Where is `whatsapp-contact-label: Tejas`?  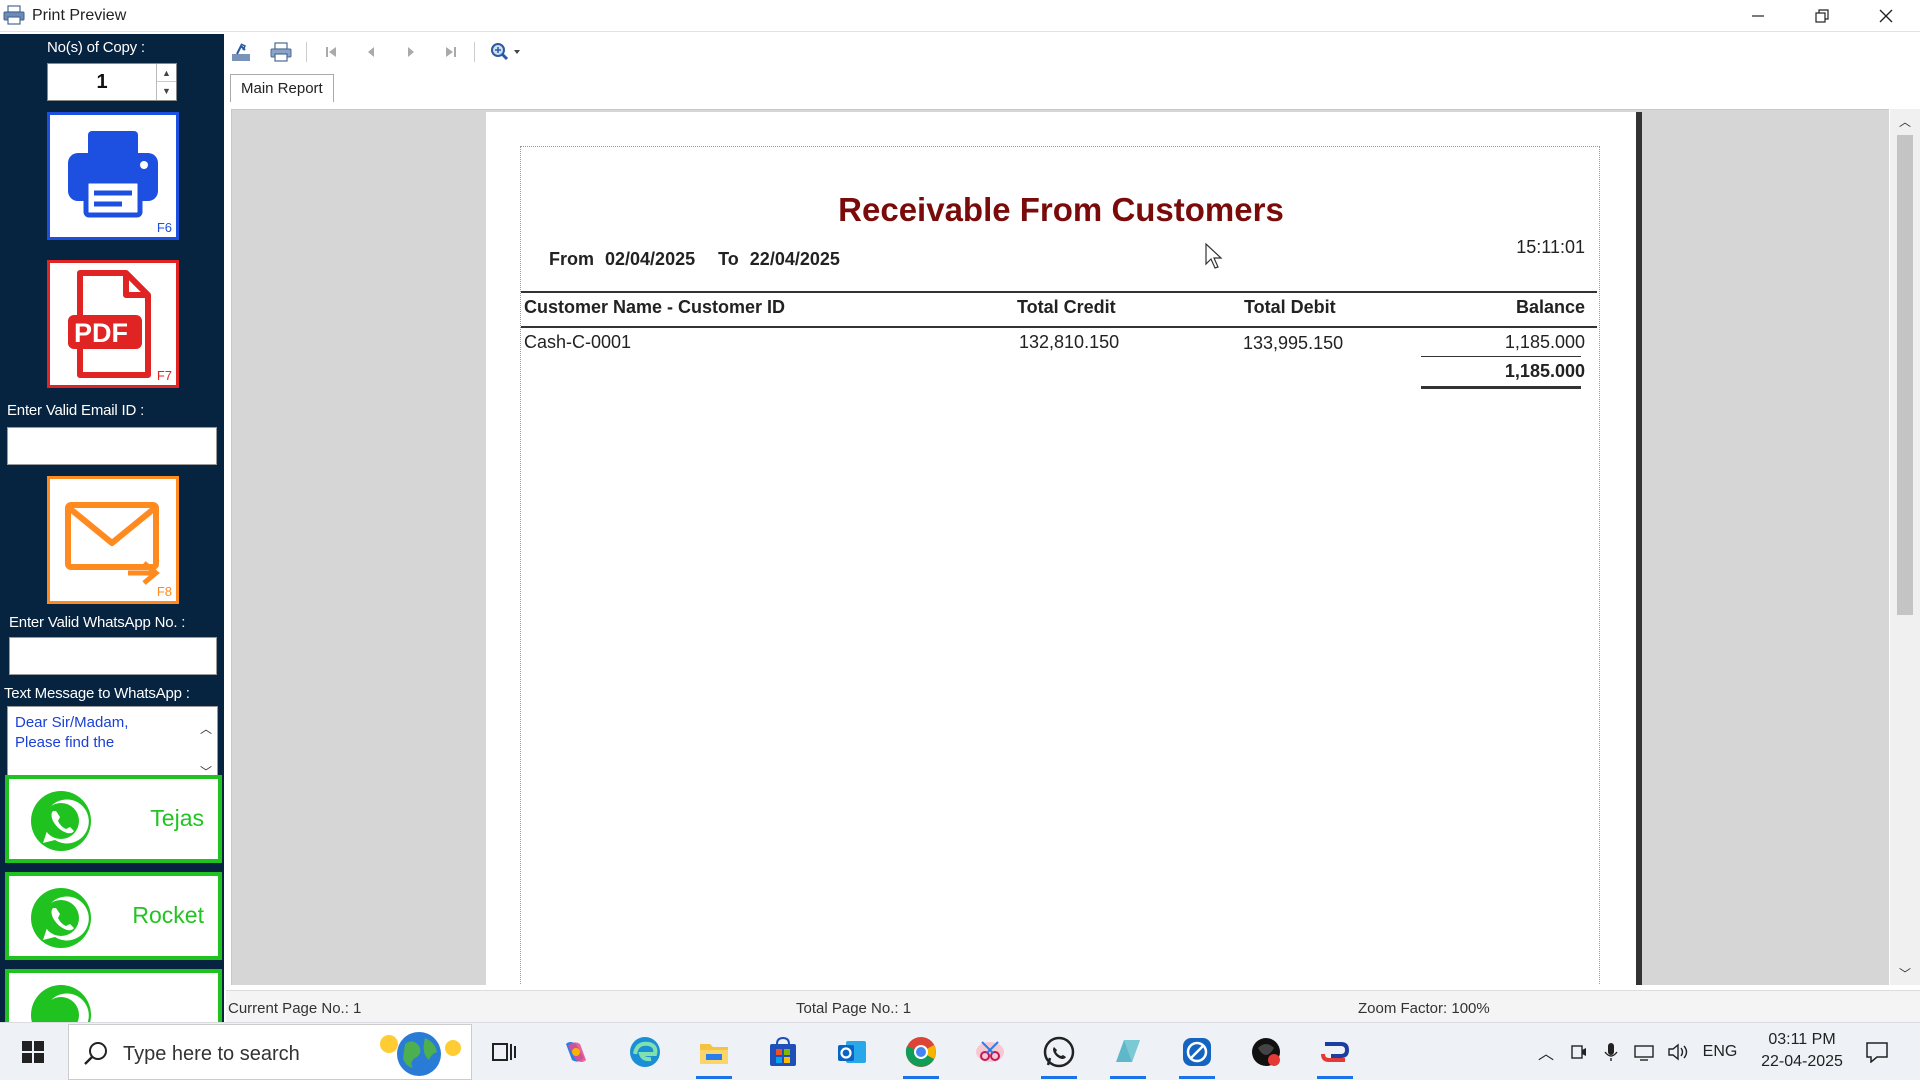 whatsapp-contact-label: Tejas is located at coordinates (177, 818).